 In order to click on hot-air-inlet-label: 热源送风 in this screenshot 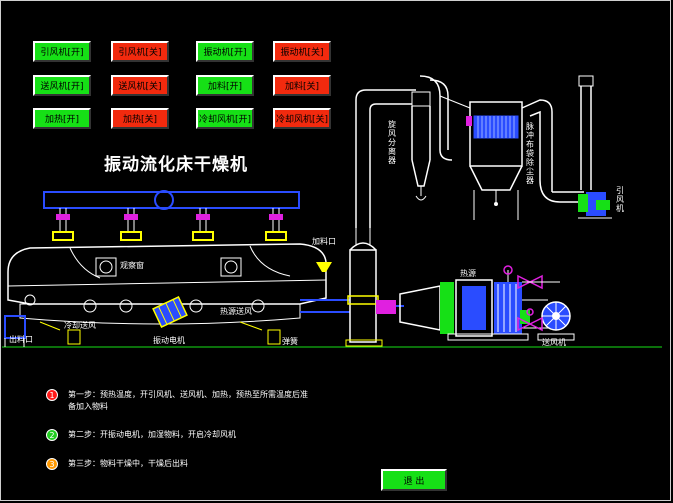, I will do `click(236, 311)`.